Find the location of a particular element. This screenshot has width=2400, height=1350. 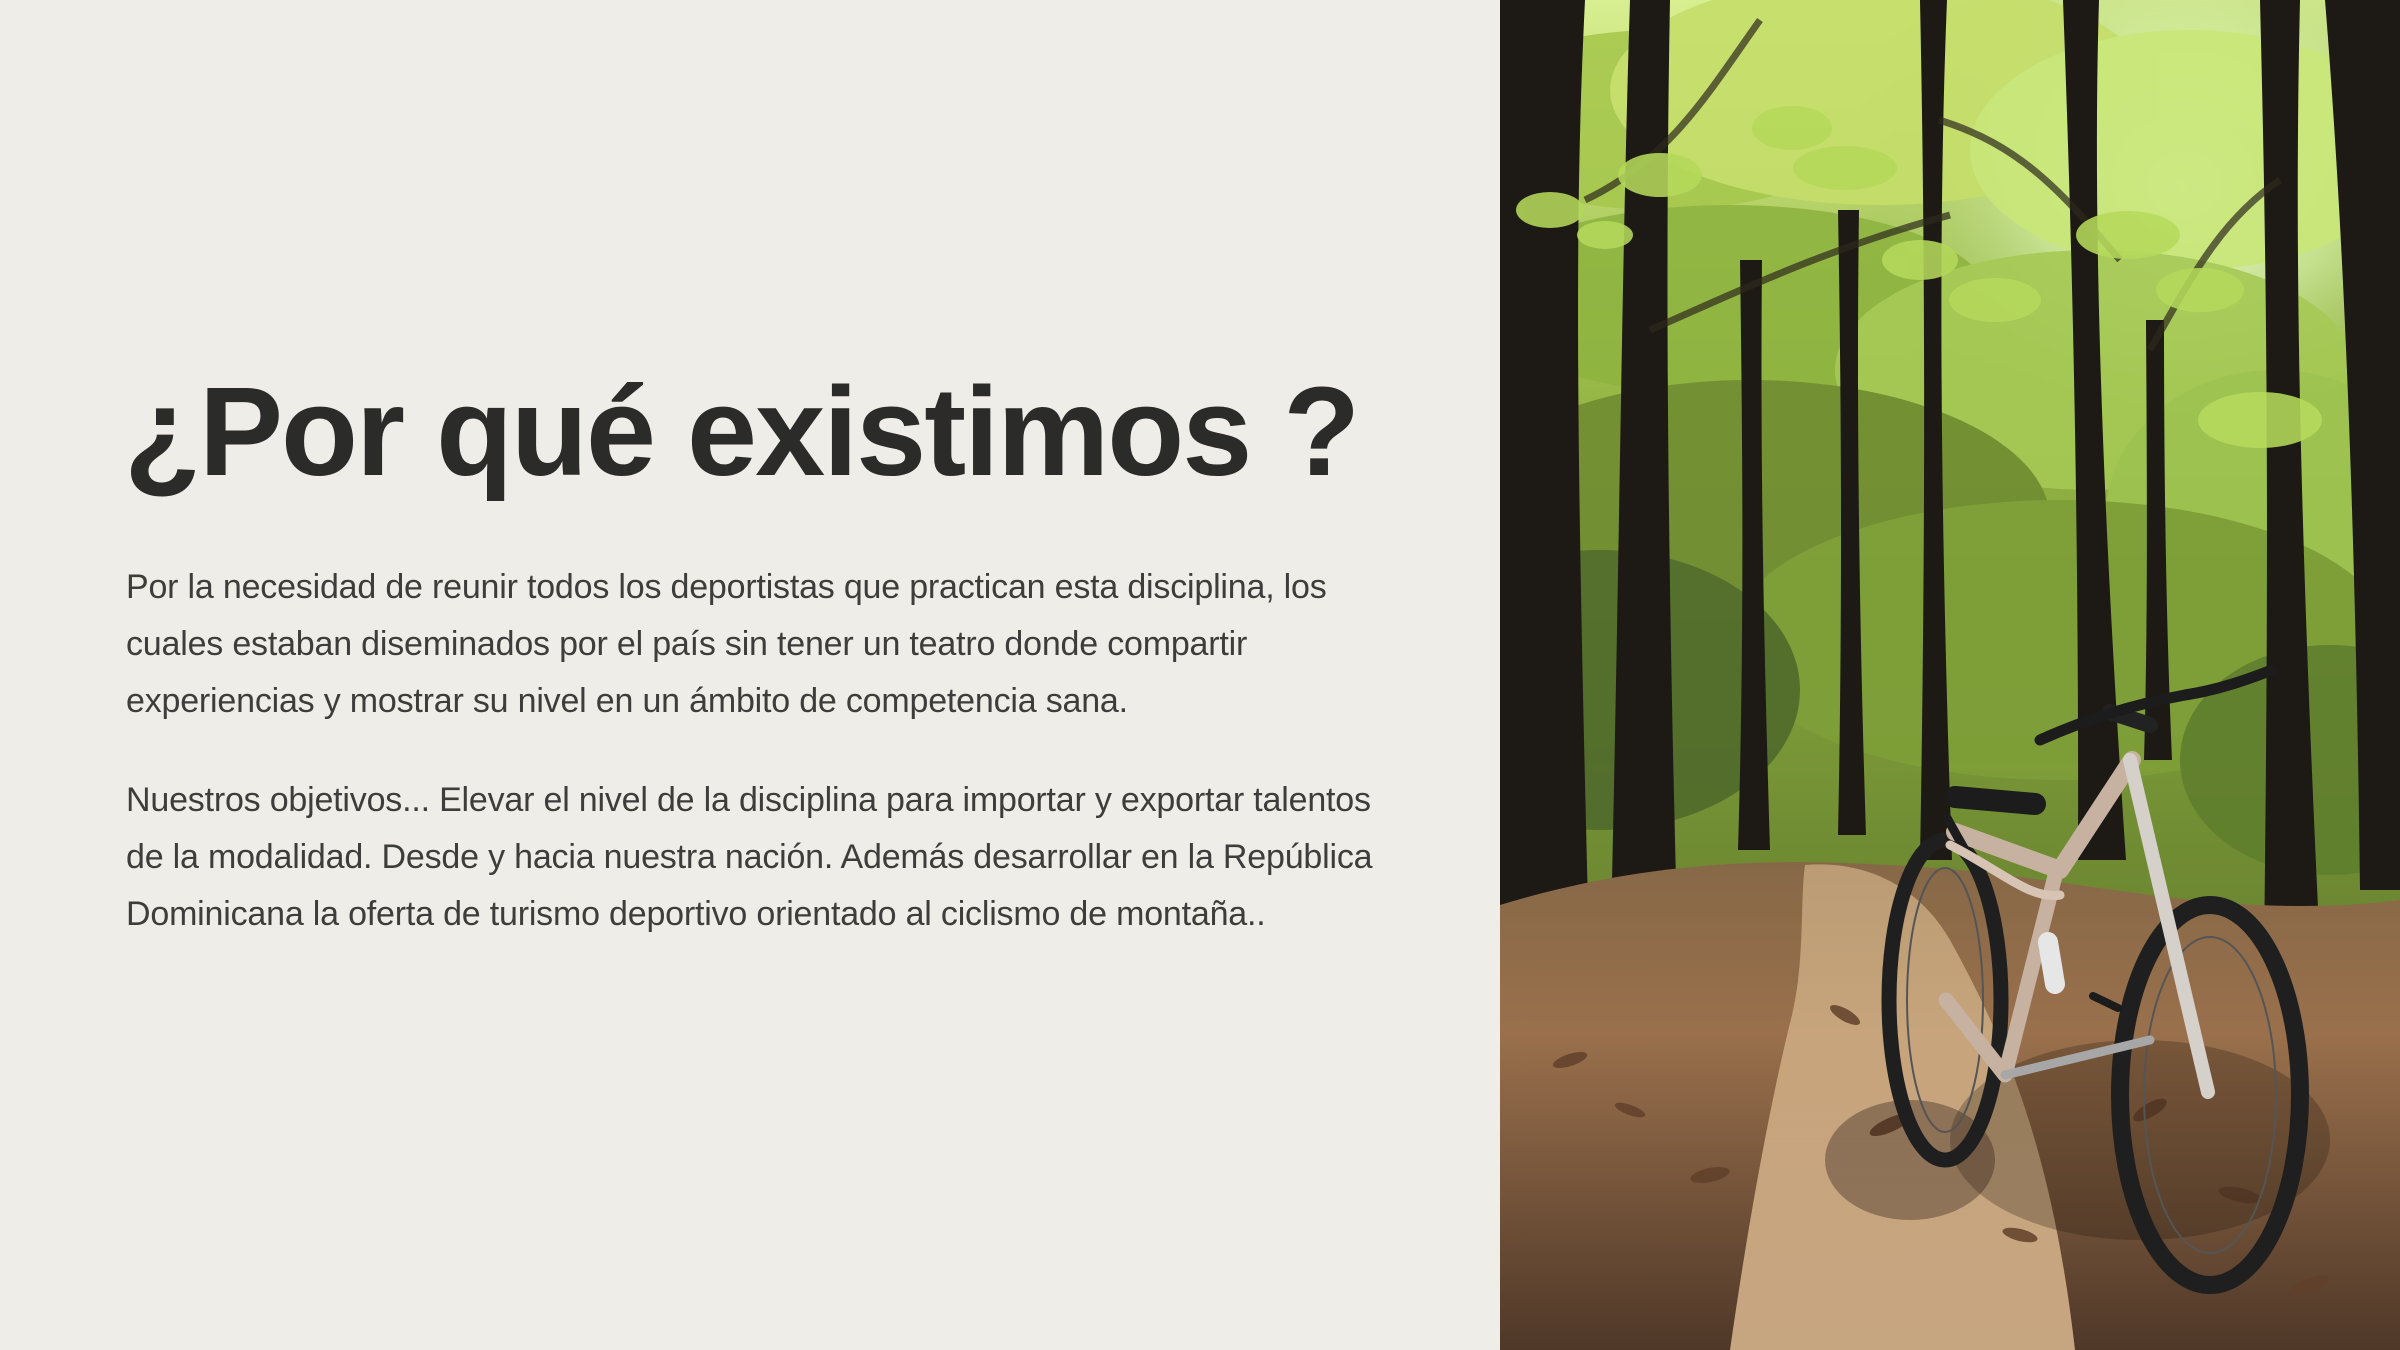

slide-title: ¿Por qué existimos ? is located at coordinates (742, 431).